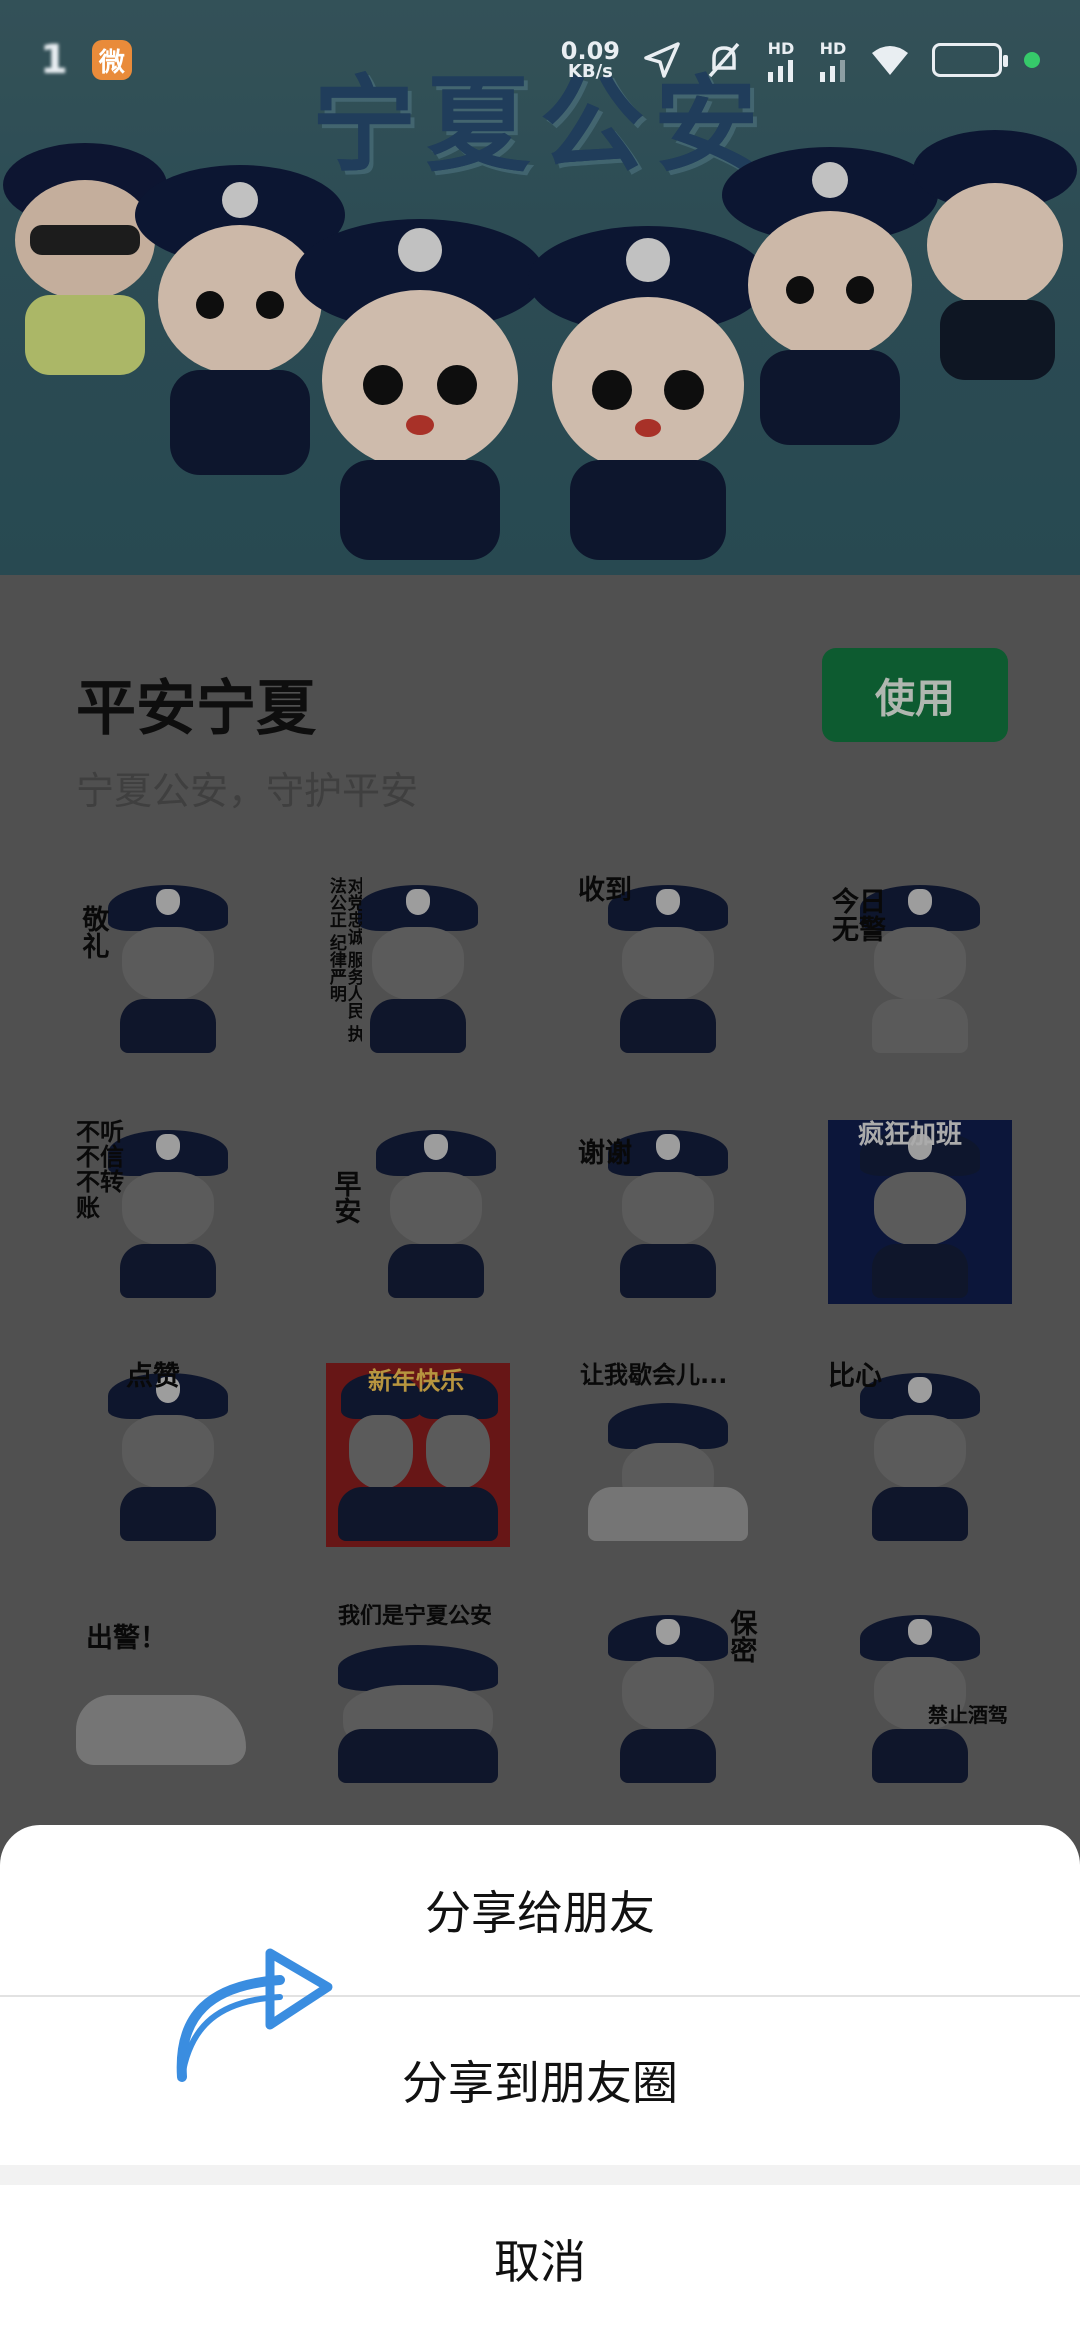  I want to click on sticker-caption: 早安, so click(345, 1197).